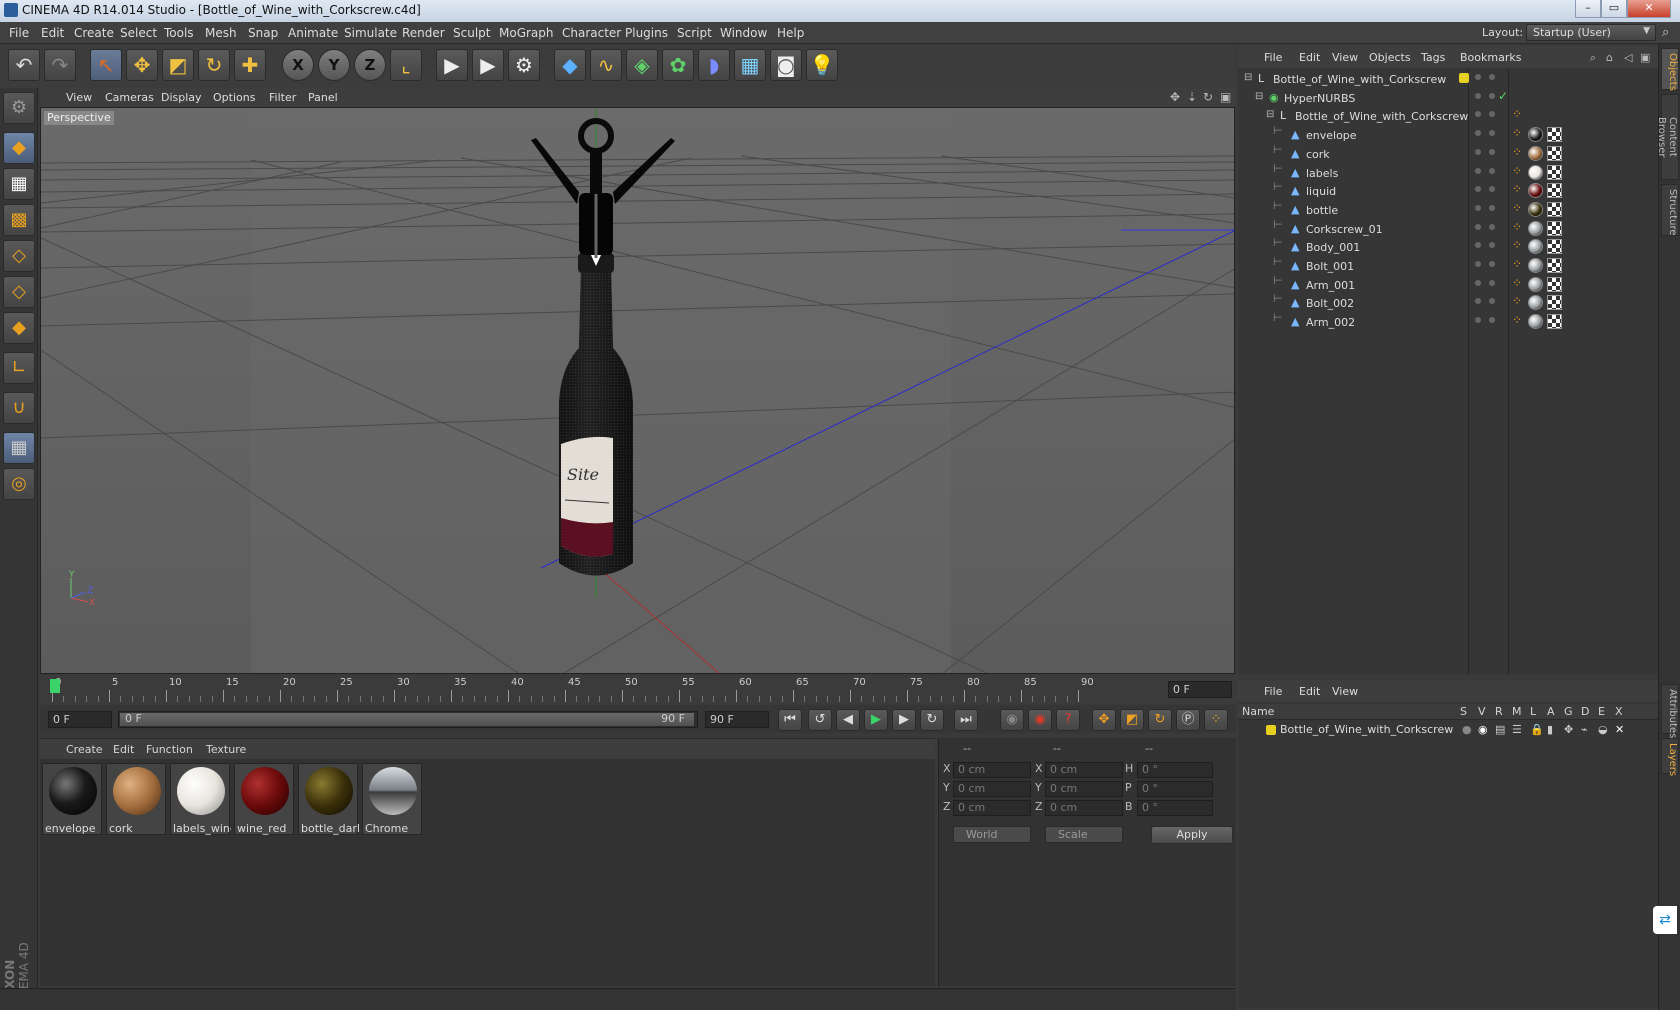 This screenshot has width=1680, height=1010. What do you see at coordinates (19, 33) in the screenshot?
I see `menu-file: File` at bounding box center [19, 33].